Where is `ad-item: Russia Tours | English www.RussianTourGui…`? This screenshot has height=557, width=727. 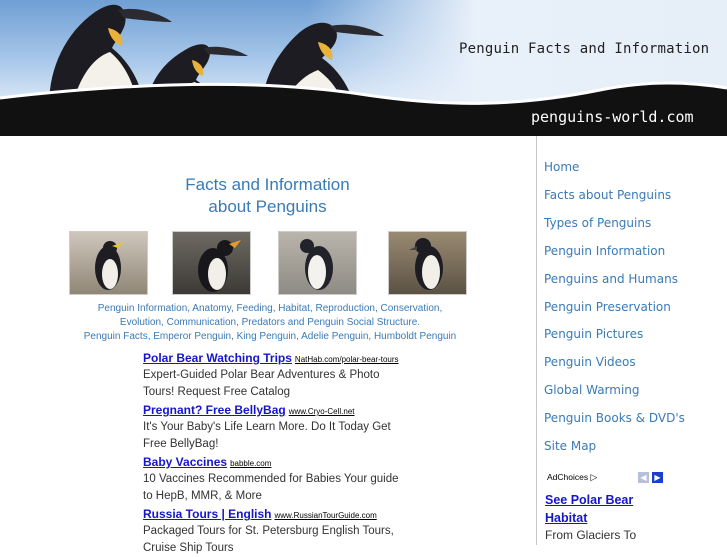
ad-item: Russia Tours | English www.RussianTourGui… is located at coordinates (273, 531).